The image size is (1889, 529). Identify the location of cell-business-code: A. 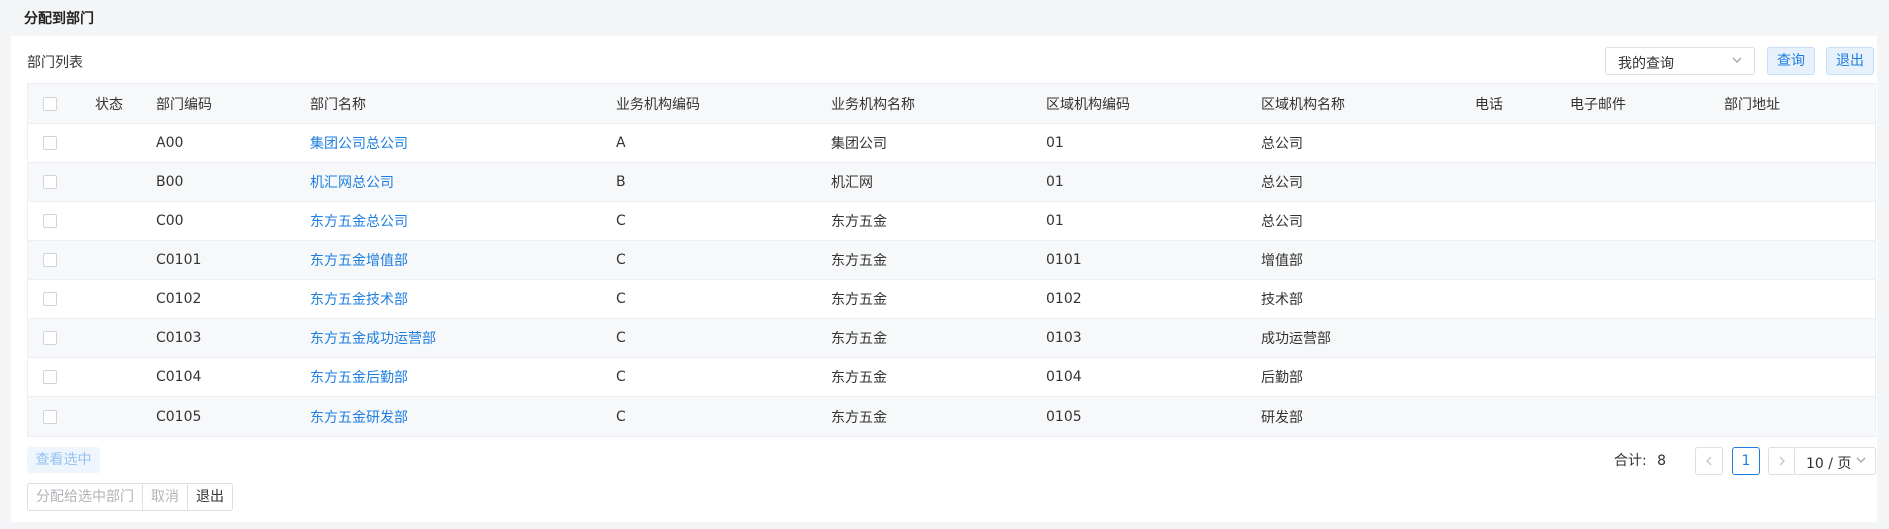
(621, 143).